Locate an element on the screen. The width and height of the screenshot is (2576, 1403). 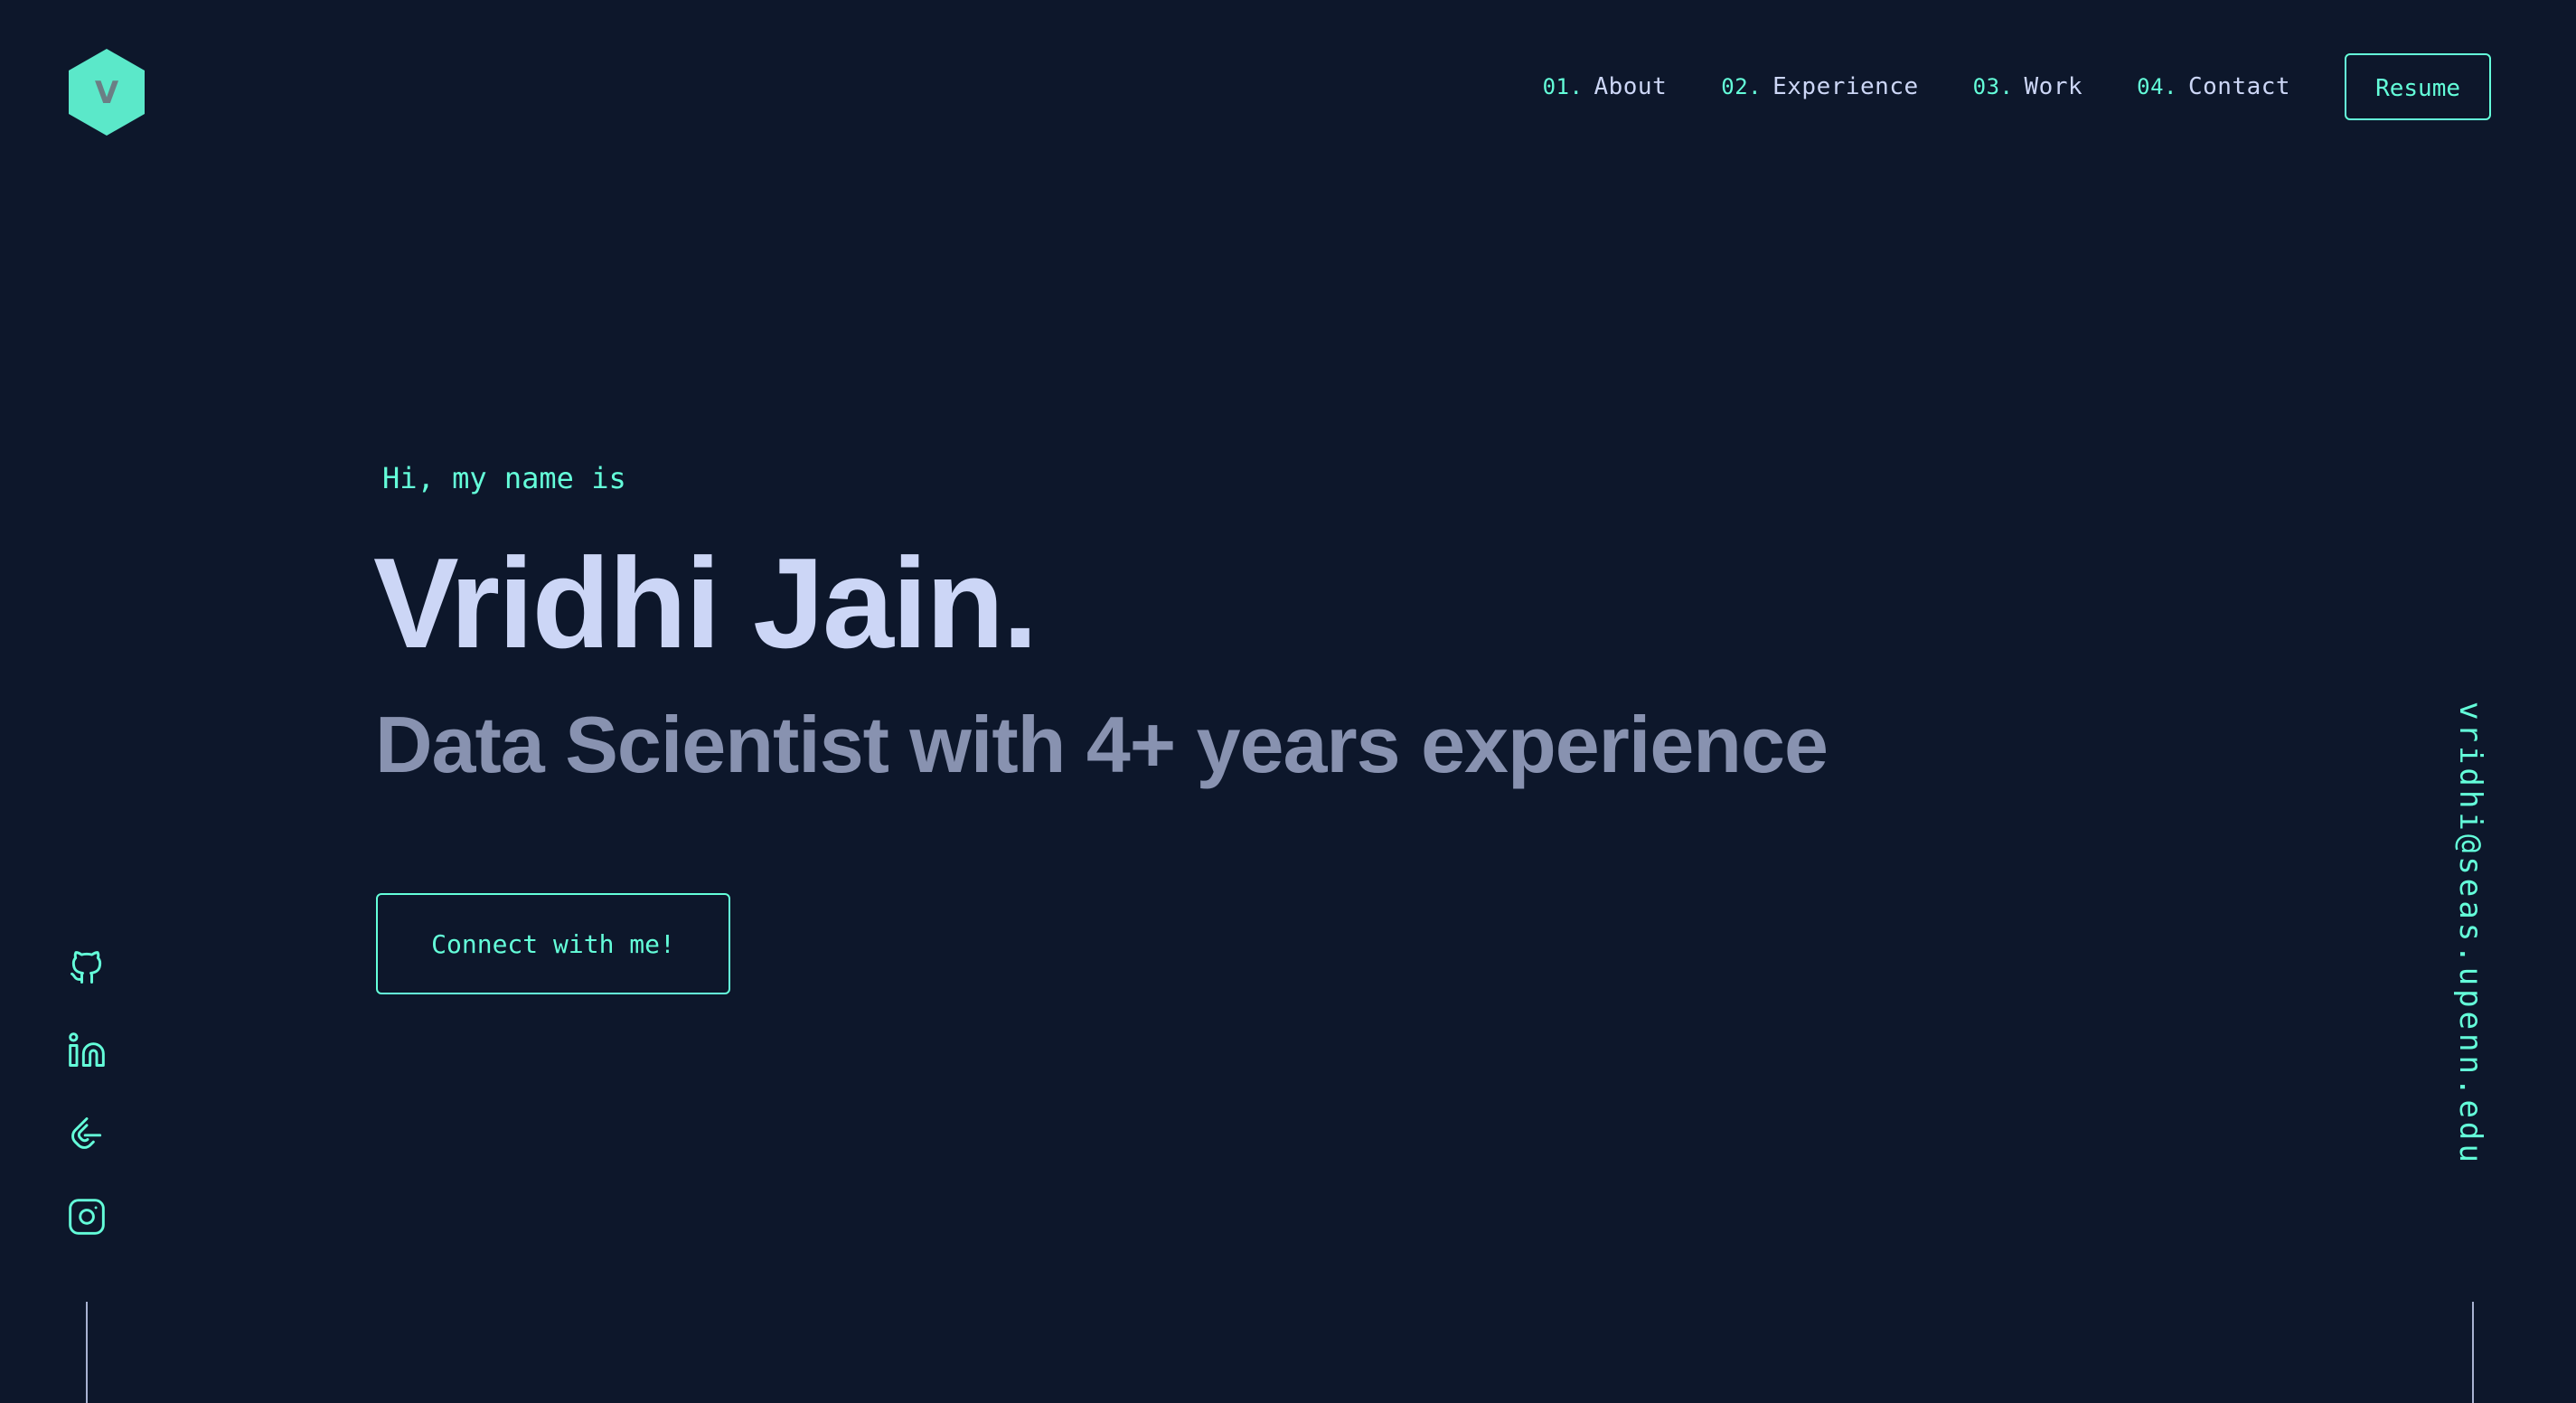
nav-number: 04. is located at coordinates (2157, 86).